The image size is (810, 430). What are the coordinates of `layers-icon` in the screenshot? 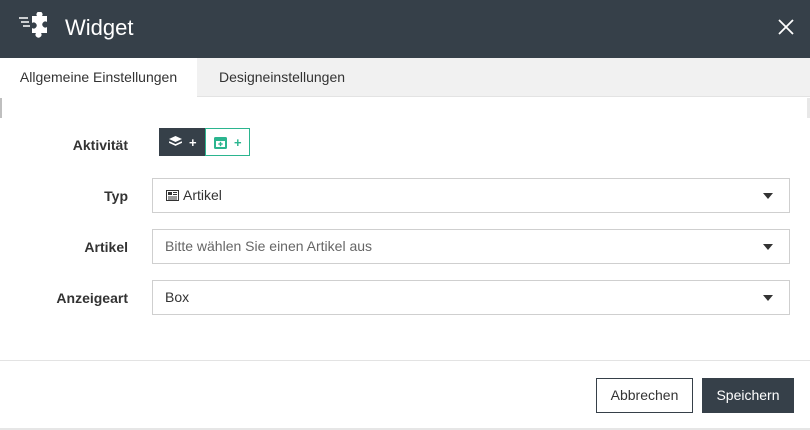 It's located at (175, 141).